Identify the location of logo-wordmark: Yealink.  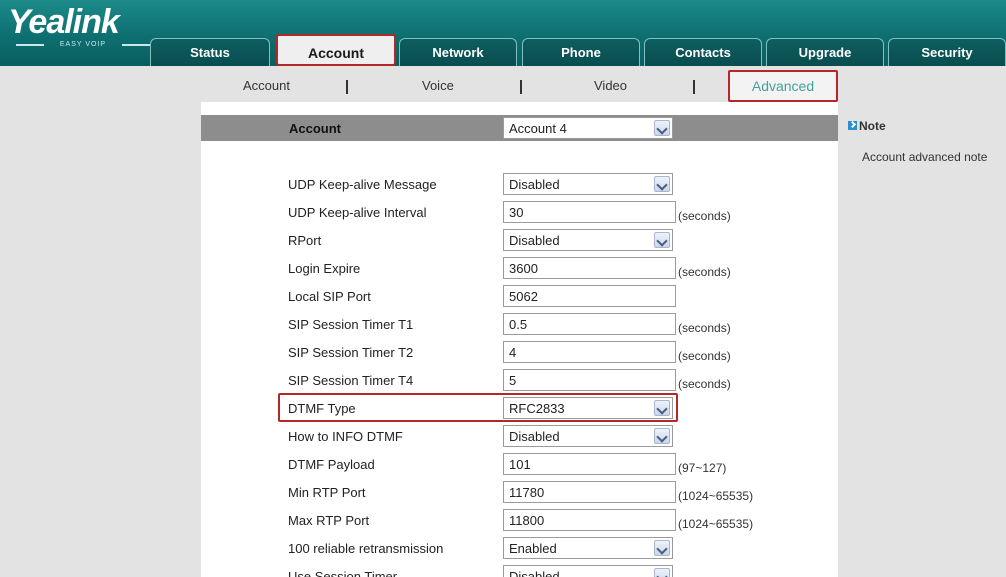
(64, 22).